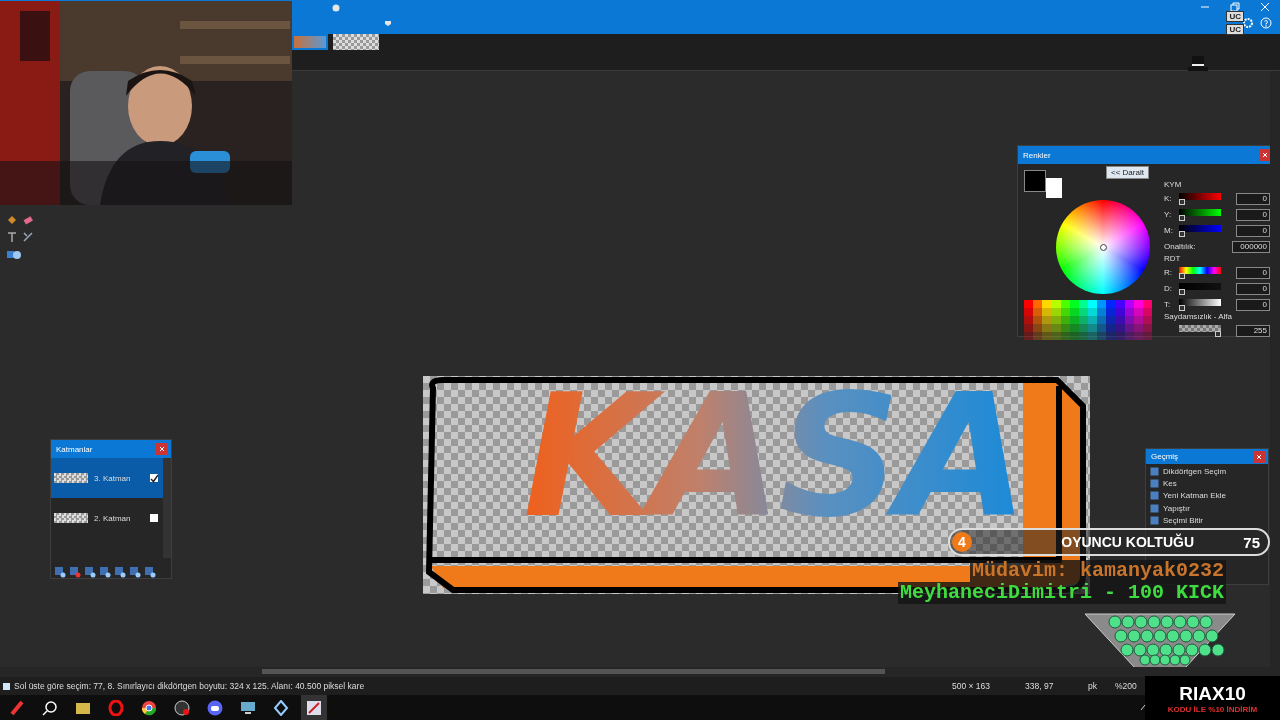  Describe the element at coordinates (1173, 258) in the screenshot. I see `section-heading: RDT` at that location.